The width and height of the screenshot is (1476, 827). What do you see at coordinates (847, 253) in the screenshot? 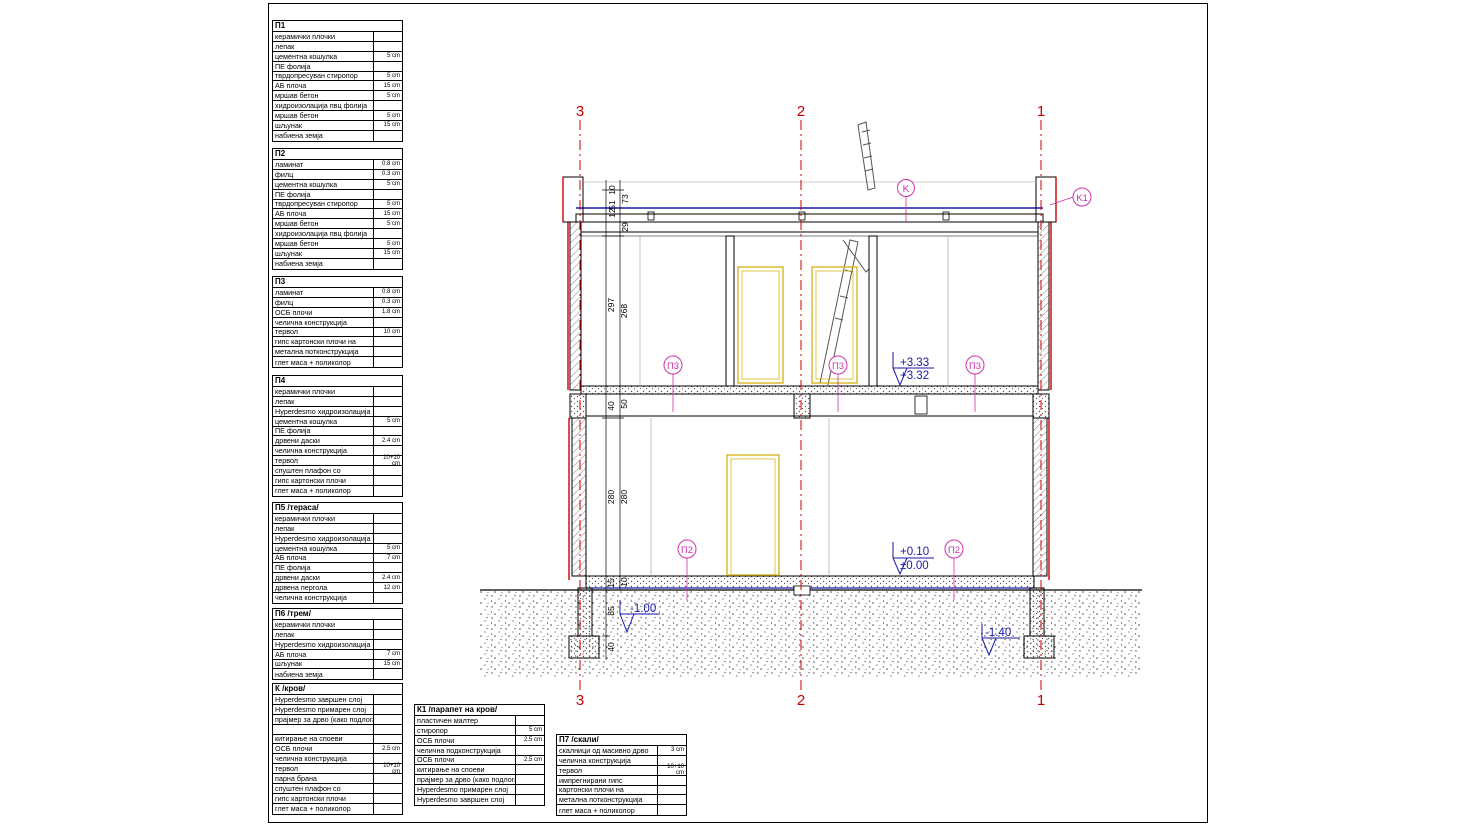
I see `roof-hatch` at bounding box center [847, 253].